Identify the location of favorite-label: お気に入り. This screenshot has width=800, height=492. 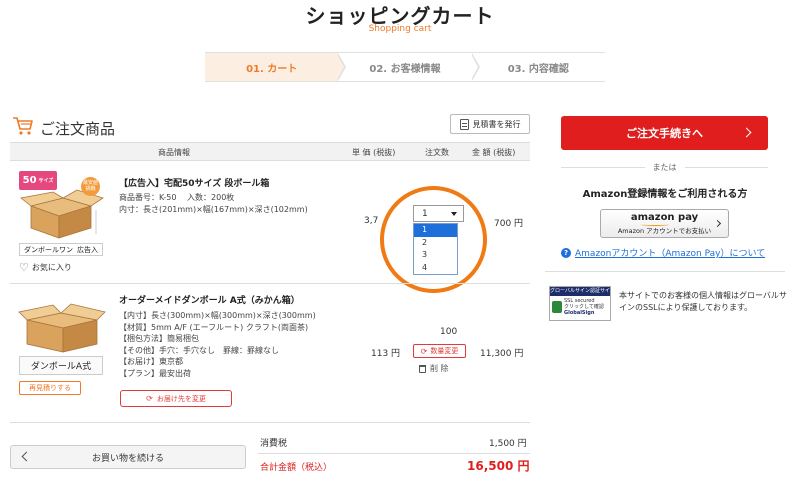
(51, 267).